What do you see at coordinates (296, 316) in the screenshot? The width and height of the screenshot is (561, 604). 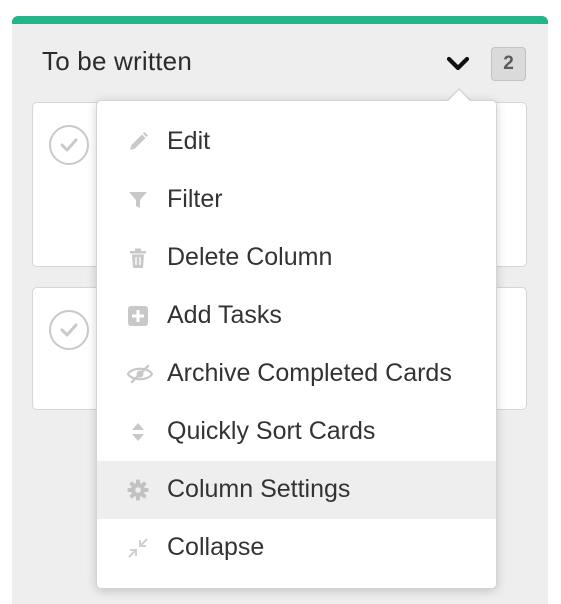 I see `menu-item-add-tasks: Add Tasks` at bounding box center [296, 316].